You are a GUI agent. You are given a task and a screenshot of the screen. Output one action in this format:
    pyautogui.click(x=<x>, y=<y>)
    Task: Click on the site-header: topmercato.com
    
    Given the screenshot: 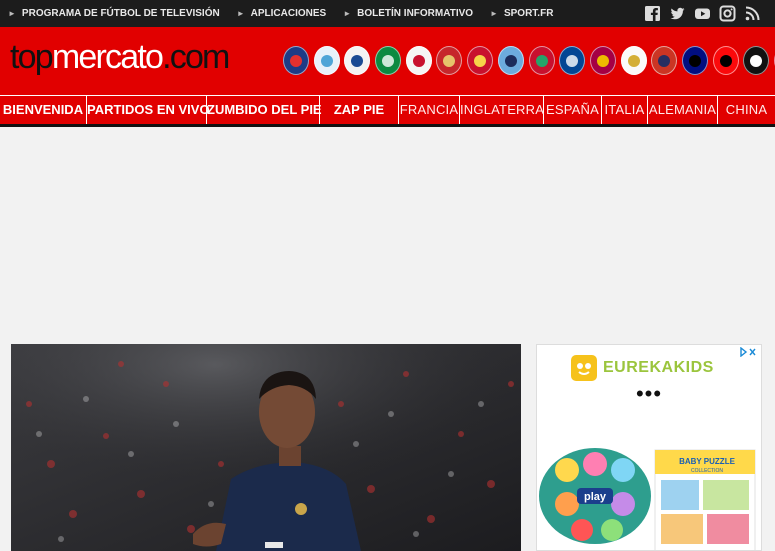 What is the action you would take?
    pyautogui.click(x=387, y=61)
    